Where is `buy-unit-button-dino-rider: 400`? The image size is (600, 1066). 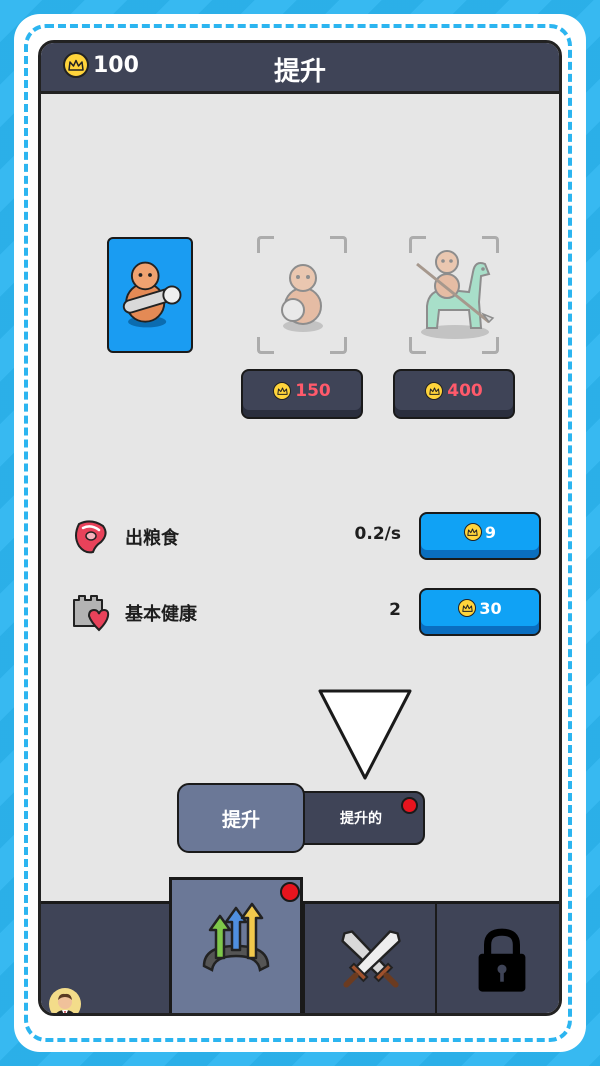 buy-unit-button-dino-rider: 400 is located at coordinates (454, 394).